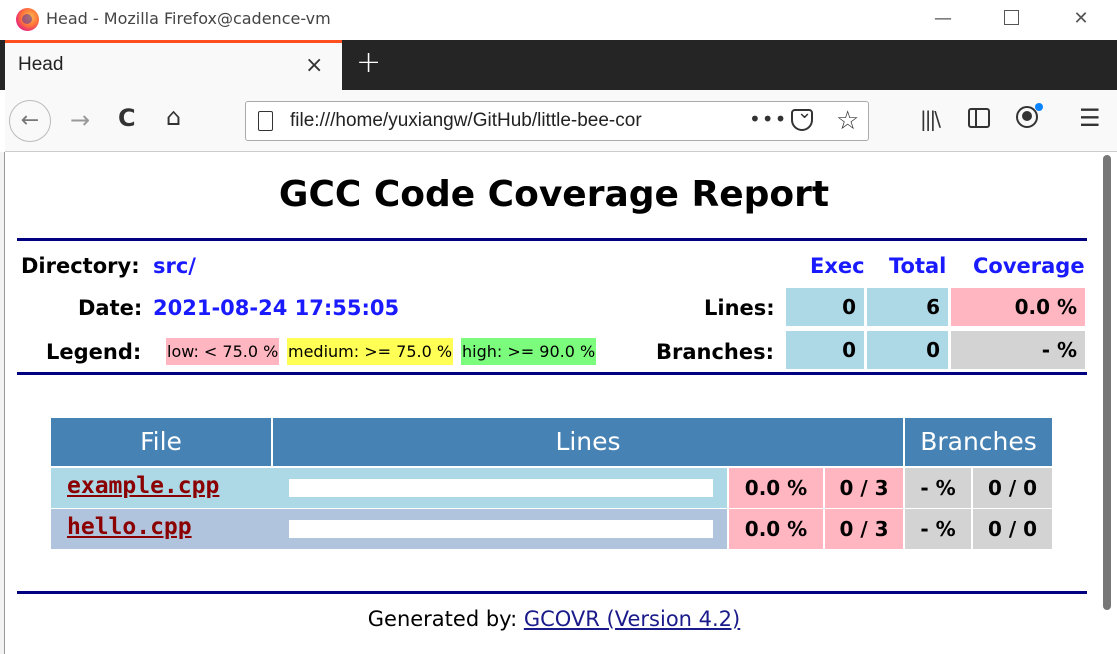 The height and width of the screenshot is (654, 1117). What do you see at coordinates (27, 19) in the screenshot?
I see `firefox-logo-icon` at bounding box center [27, 19].